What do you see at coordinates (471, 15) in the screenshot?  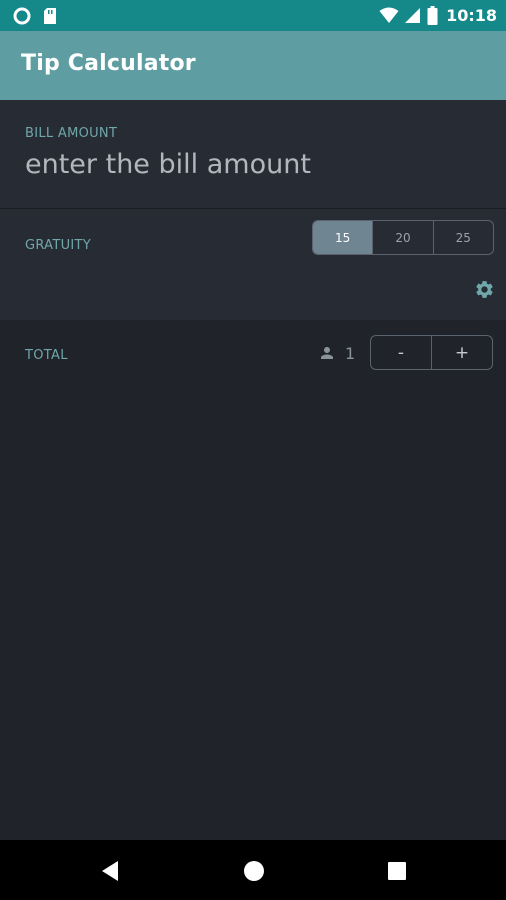 I see `status-time: 10:18` at bounding box center [471, 15].